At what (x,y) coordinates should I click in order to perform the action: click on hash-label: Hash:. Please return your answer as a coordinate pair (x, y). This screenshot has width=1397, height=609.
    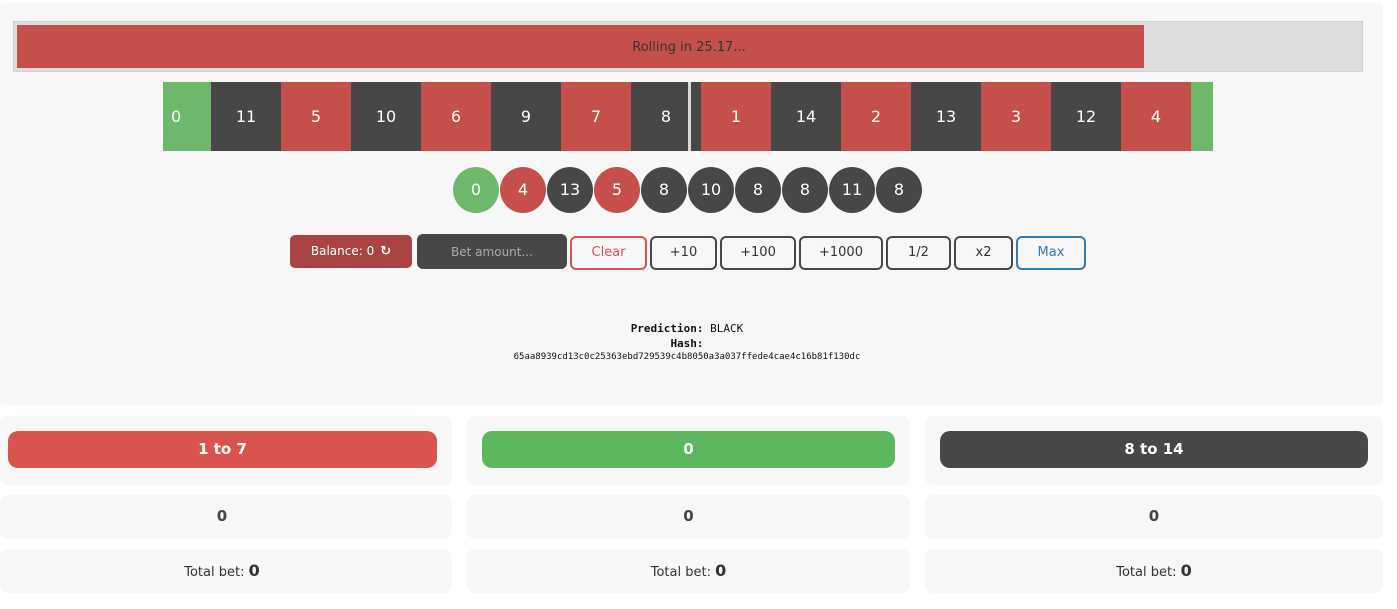
    Looking at the image, I should click on (687, 343).